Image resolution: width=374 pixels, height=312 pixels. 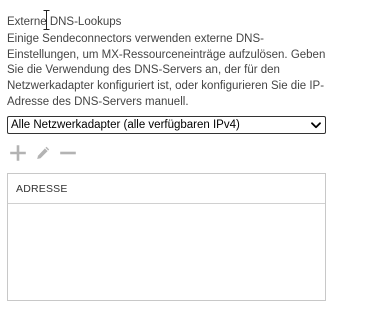 I want to click on plus-icon, so click(x=17, y=153).